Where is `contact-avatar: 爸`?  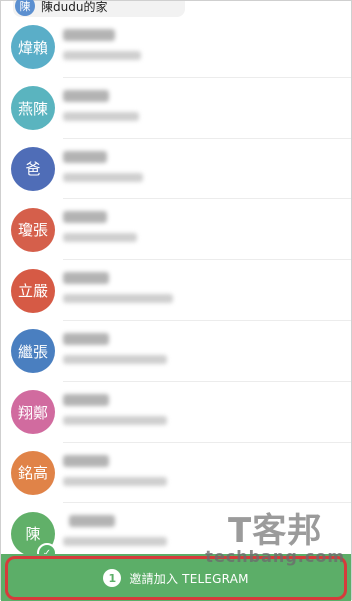
contact-avatar: 爸 is located at coordinates (33, 168).